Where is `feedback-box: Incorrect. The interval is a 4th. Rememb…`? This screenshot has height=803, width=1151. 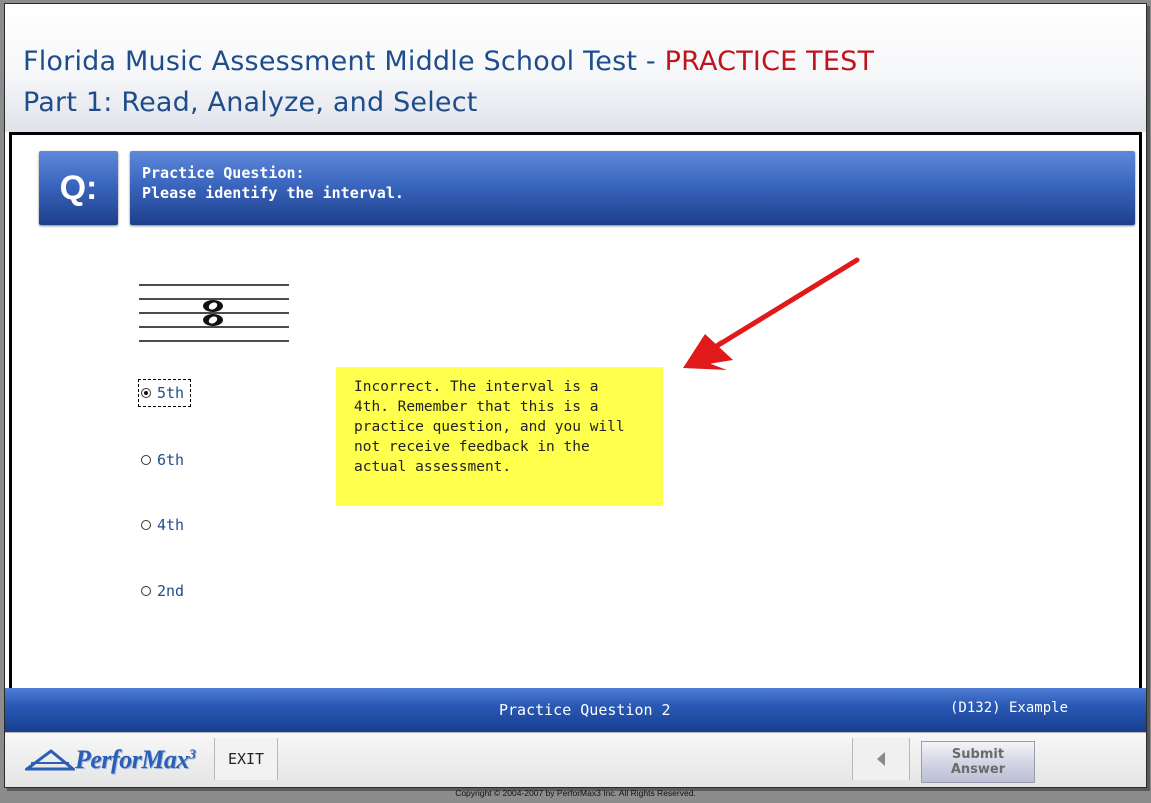
feedback-box: Incorrect. The interval is a 4th. Rememb… is located at coordinates (499, 436).